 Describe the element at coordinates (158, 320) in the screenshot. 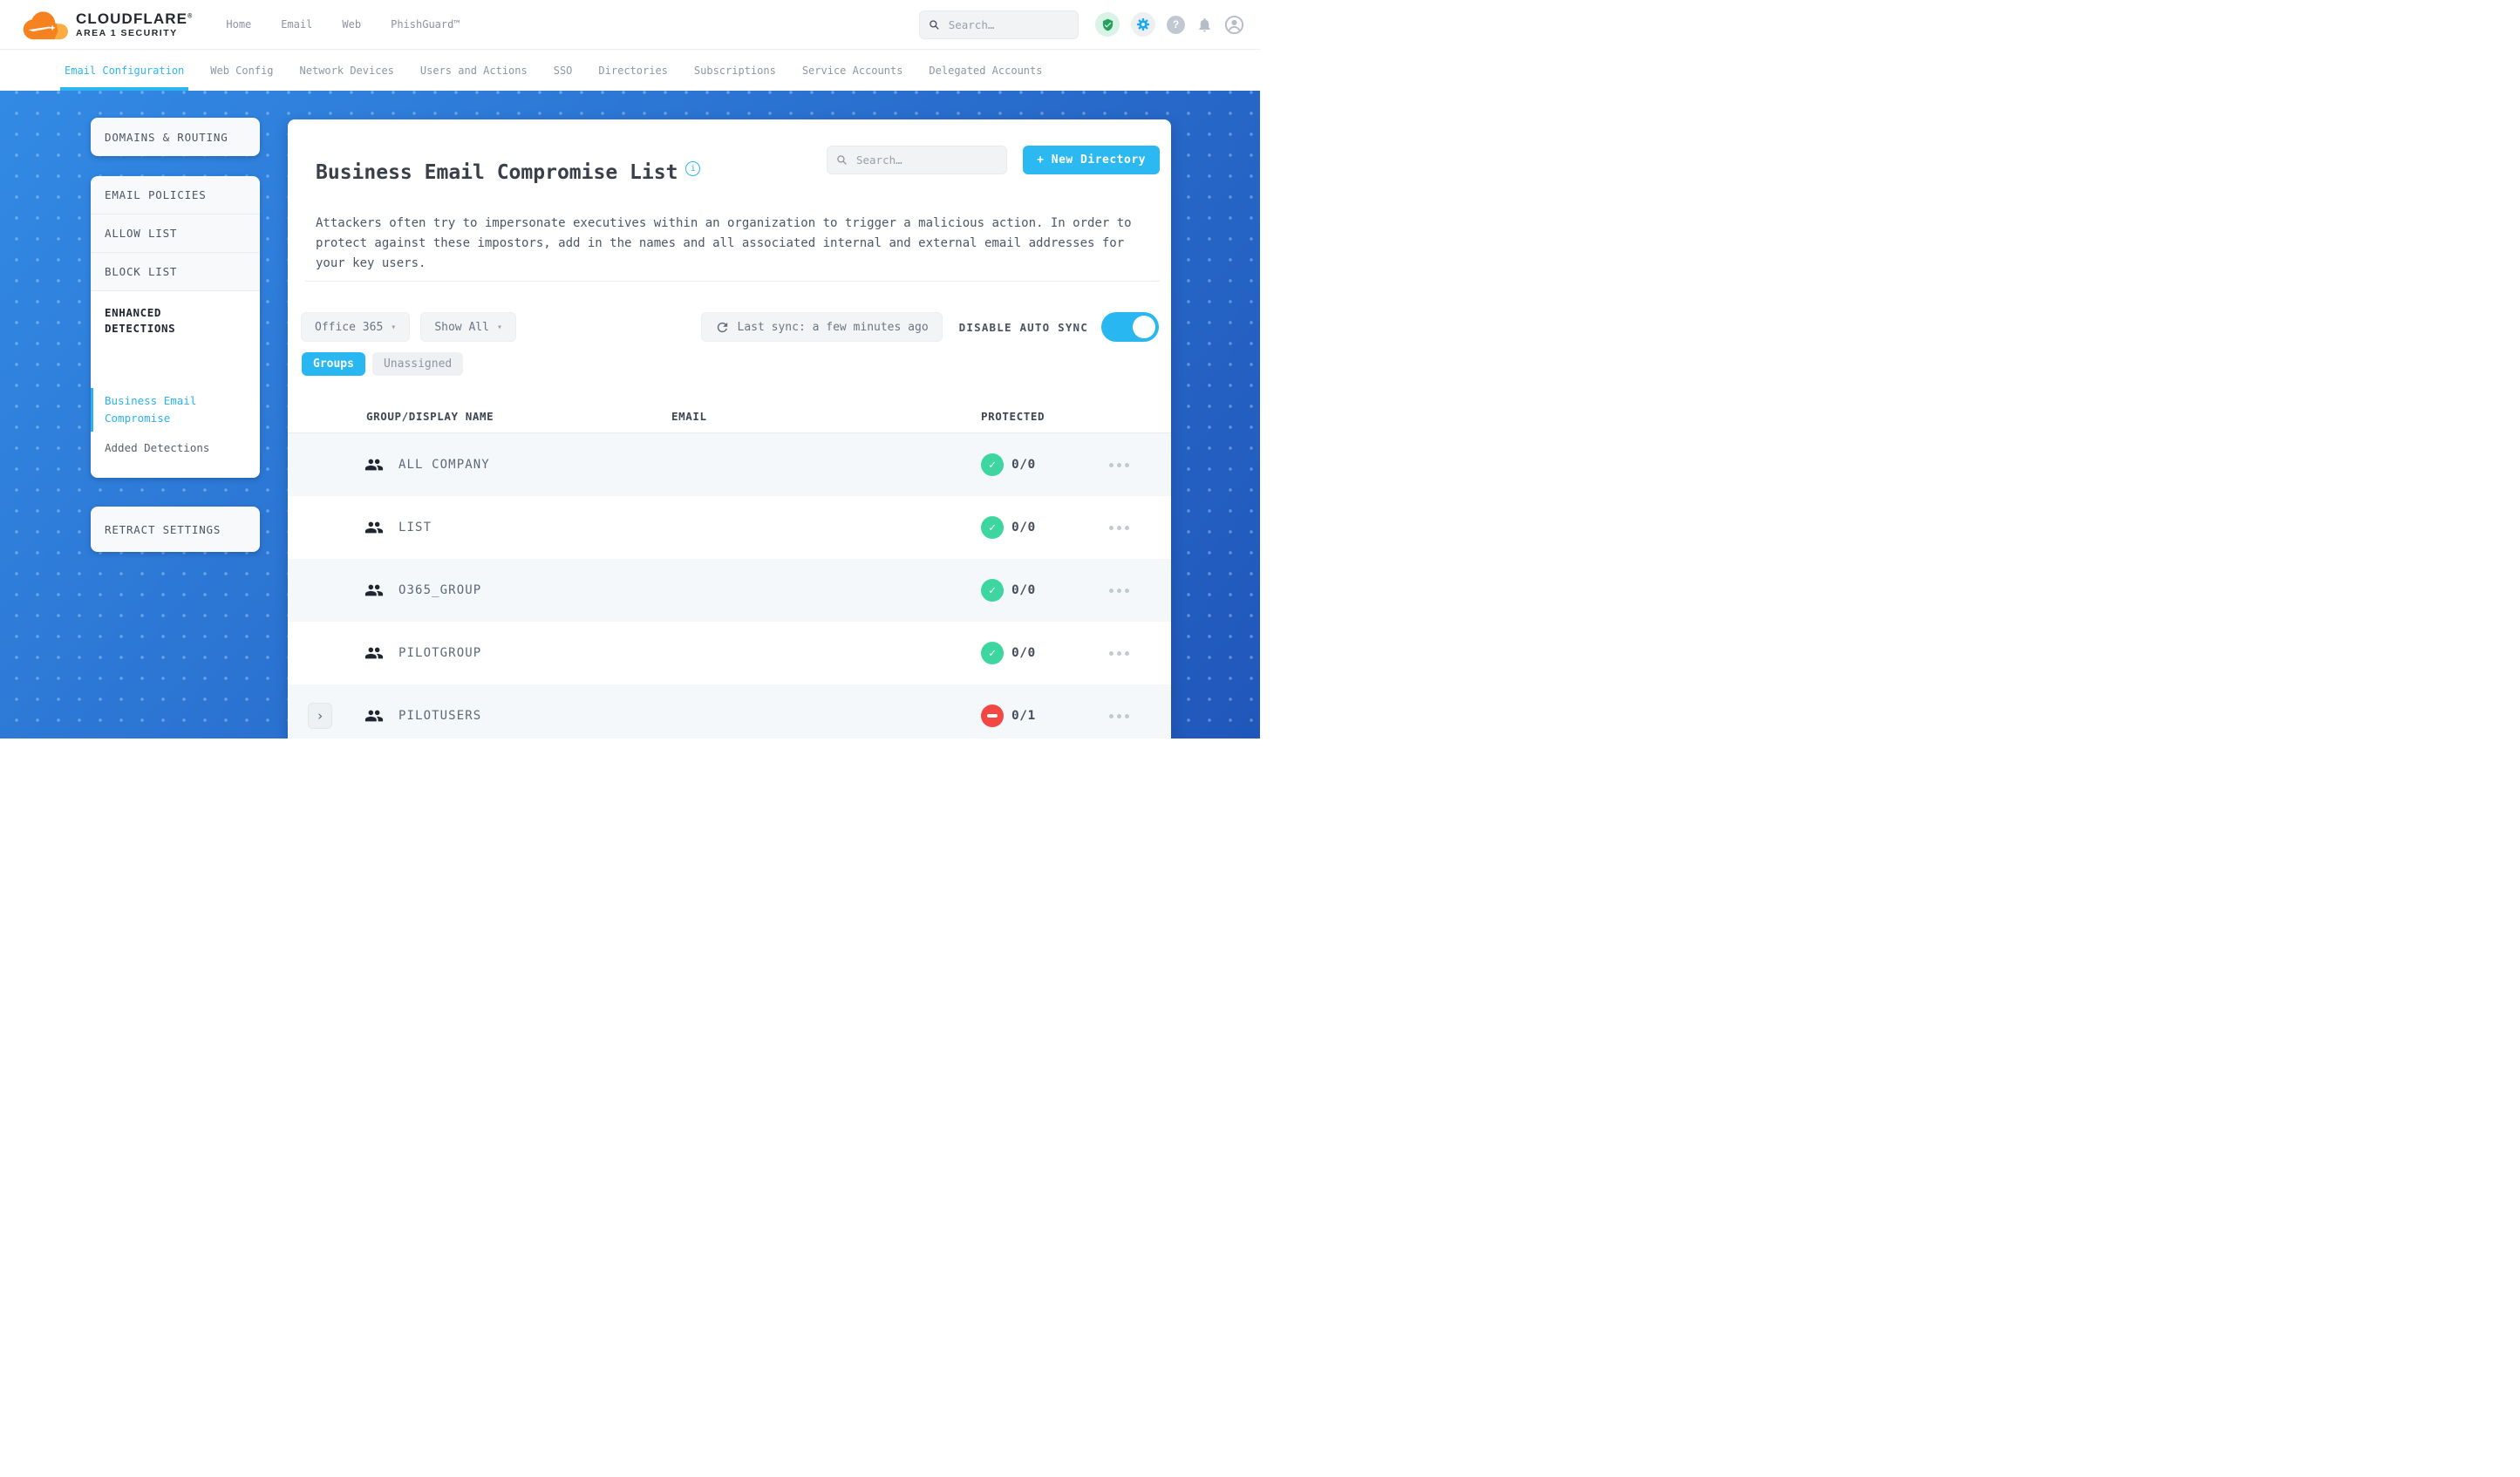

I see `sidebar-item-enhanced-detections: ENHANCED DETECTIONS` at that location.